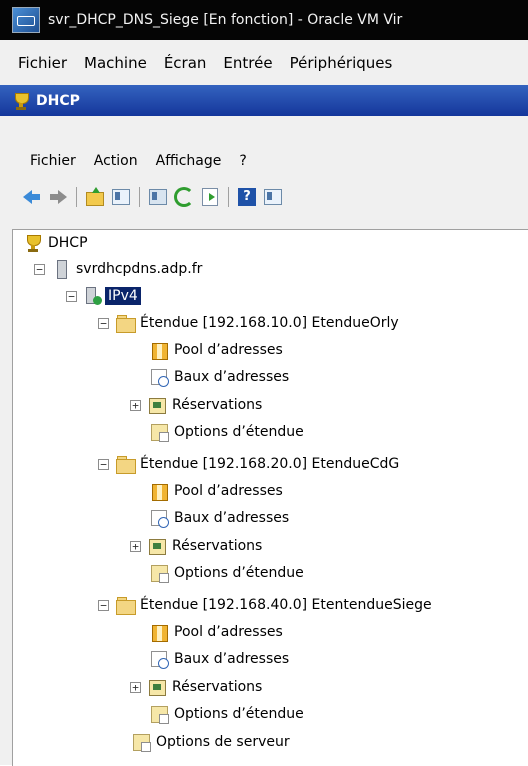  I want to click on mmc-menu-help: ?, so click(242, 161).